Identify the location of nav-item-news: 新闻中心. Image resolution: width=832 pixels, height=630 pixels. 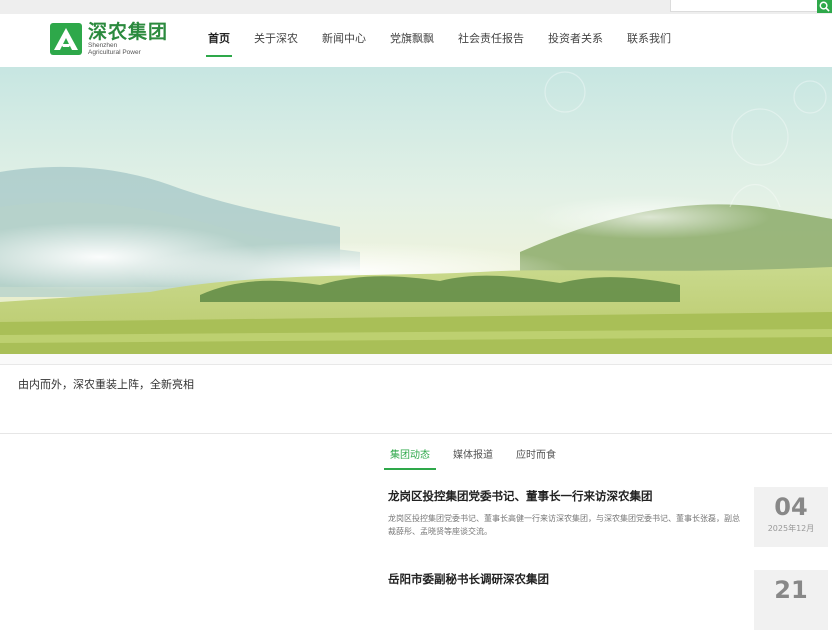
(344, 40).